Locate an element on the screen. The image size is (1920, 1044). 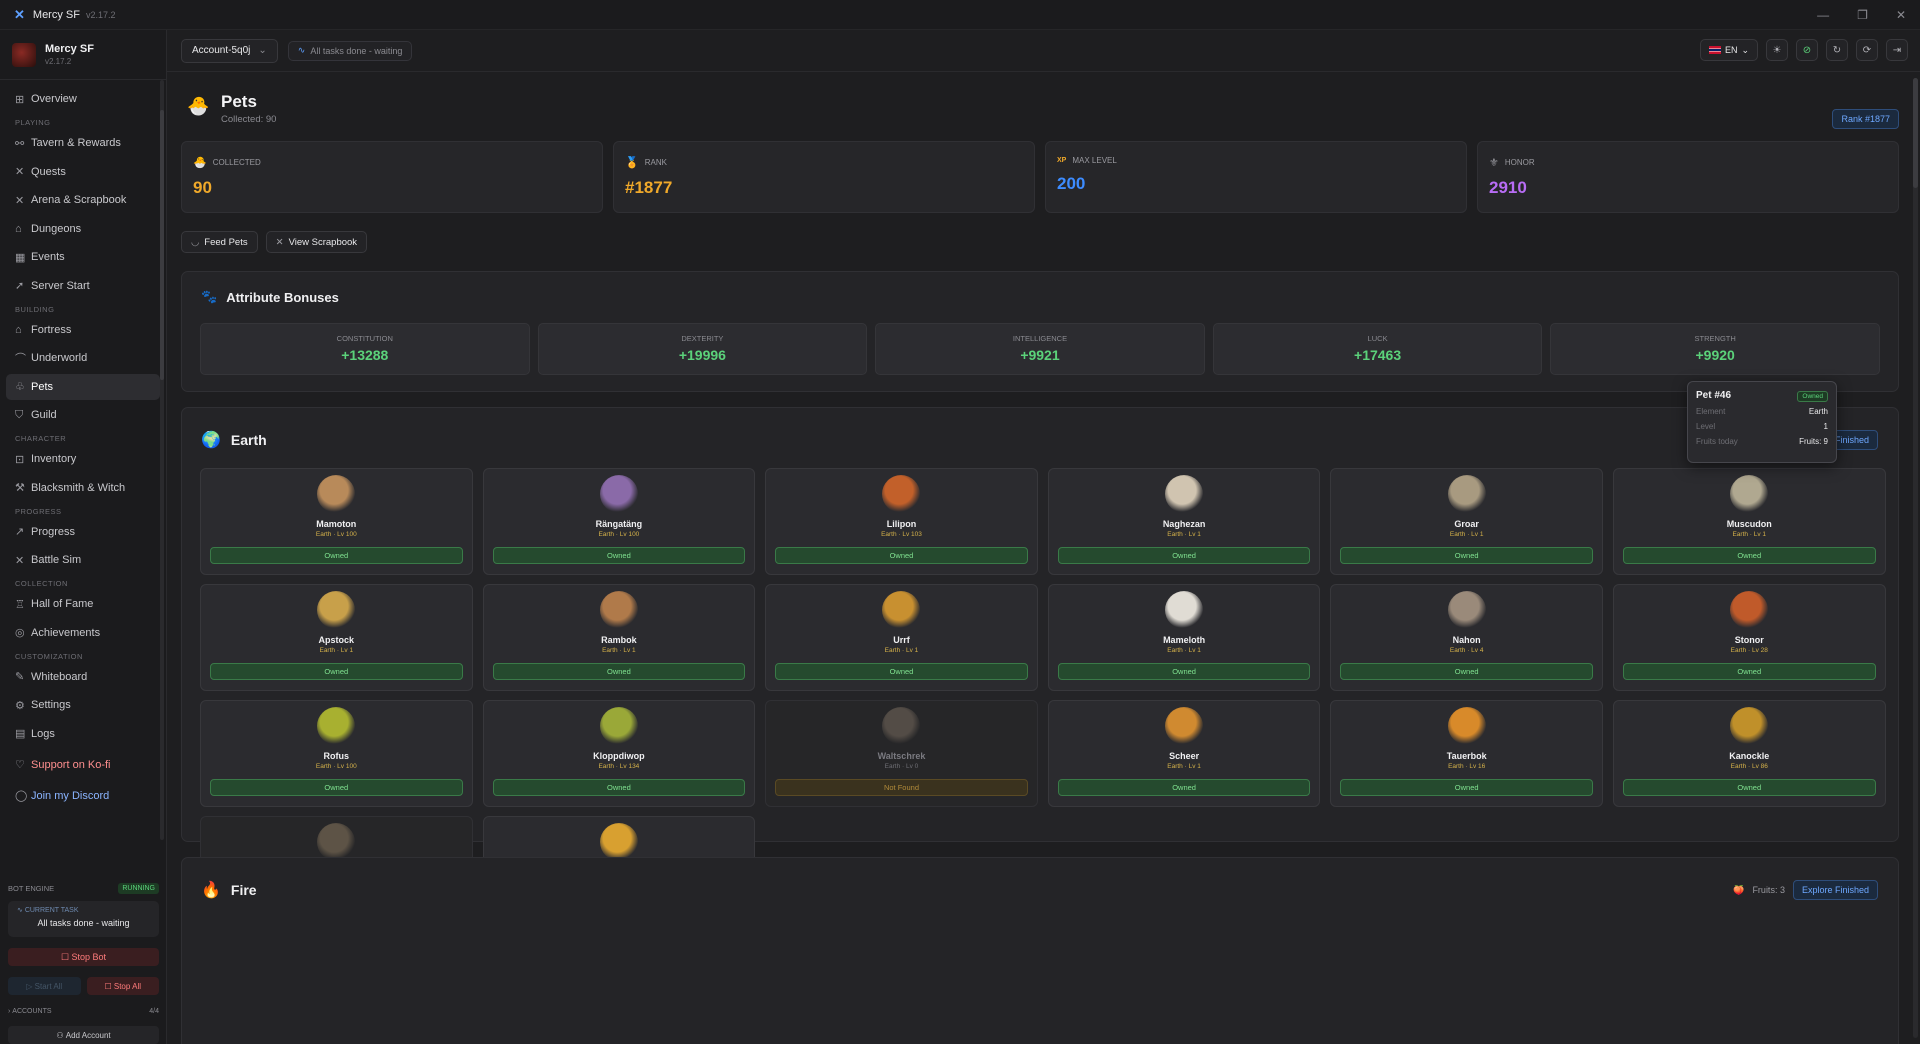
pet-card: Tauerbok Earth · Lv 16 Owned is located at coordinates (1466, 753).